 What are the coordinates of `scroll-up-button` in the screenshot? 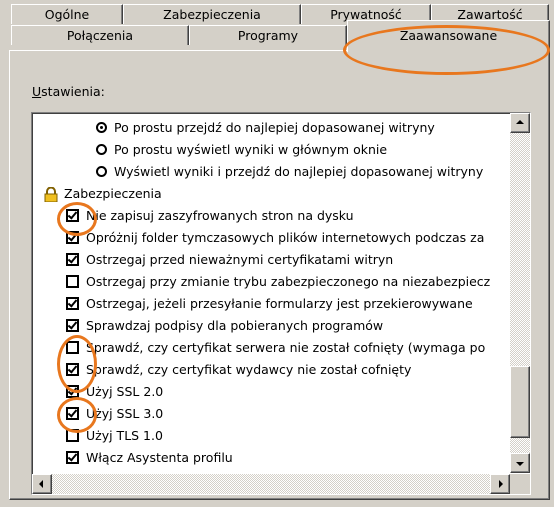 It's located at (520, 123).